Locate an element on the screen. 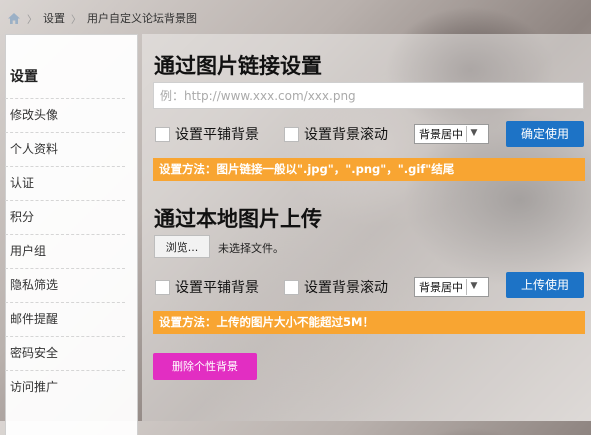 The width and height of the screenshot is (591, 435). link-scroll-label: 设置背景滚动 is located at coordinates (346, 135).